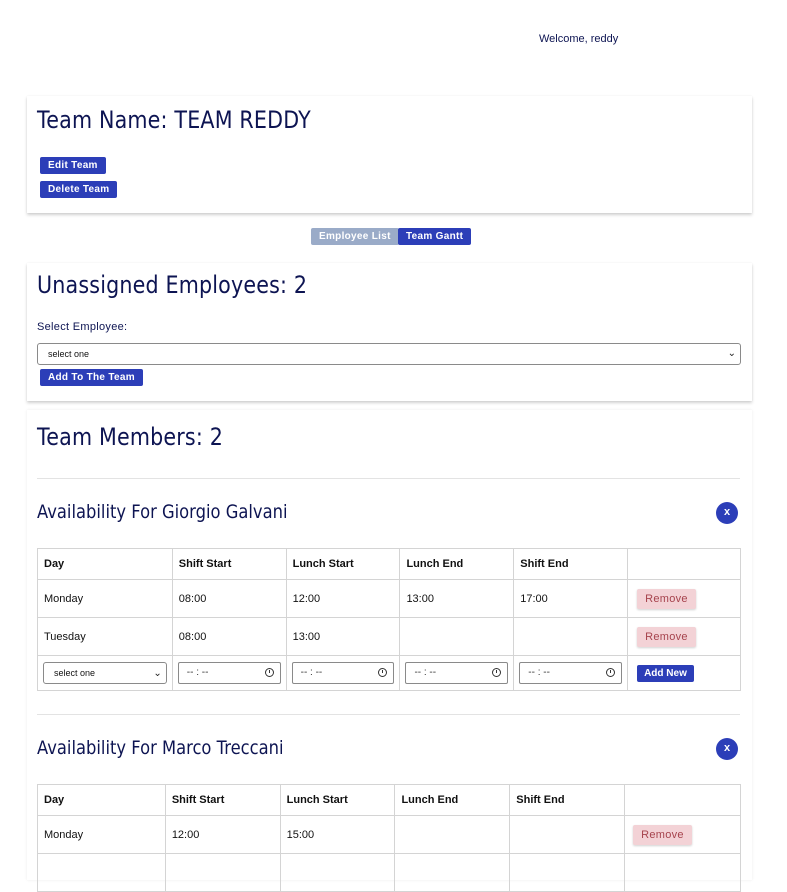  I want to click on table-row: Tuesday 08:00 13:00 Remove, so click(389, 636).